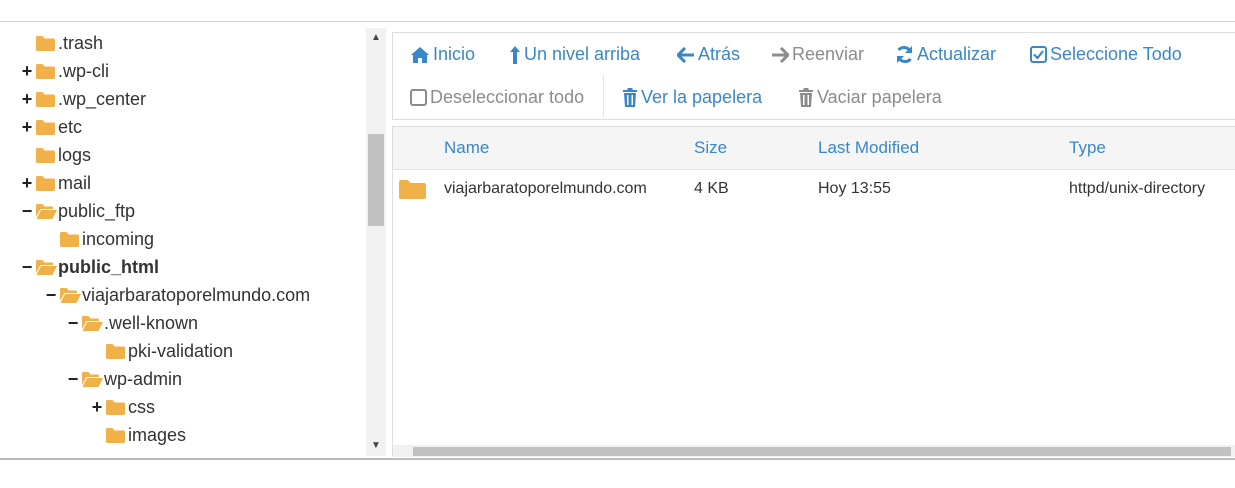  I want to click on tree-item-well-known: − .well-known, so click(132, 323).